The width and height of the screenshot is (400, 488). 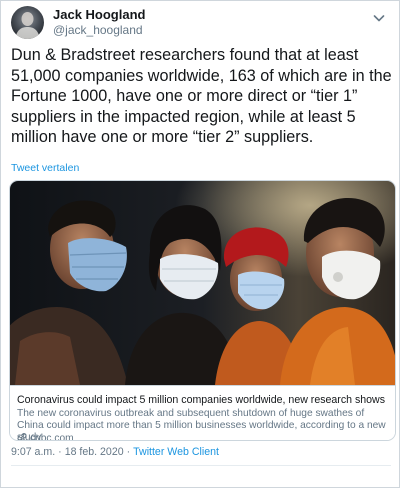 What do you see at coordinates (379, 18) in the screenshot?
I see `chevron-down-icon` at bounding box center [379, 18].